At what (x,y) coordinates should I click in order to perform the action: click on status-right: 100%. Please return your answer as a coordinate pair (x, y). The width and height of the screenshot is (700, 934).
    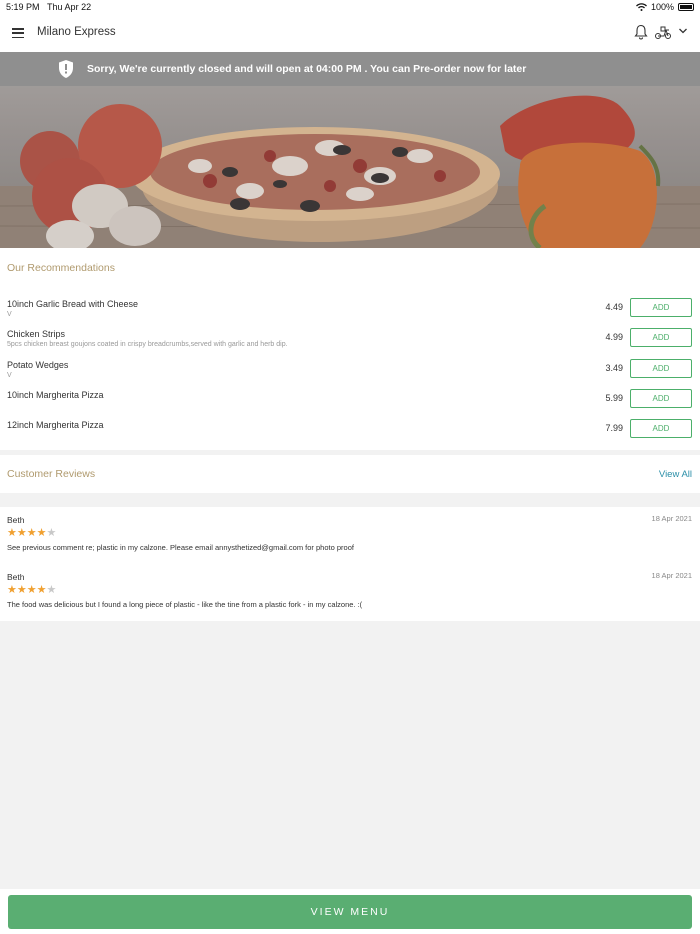
    Looking at the image, I should click on (665, 7).